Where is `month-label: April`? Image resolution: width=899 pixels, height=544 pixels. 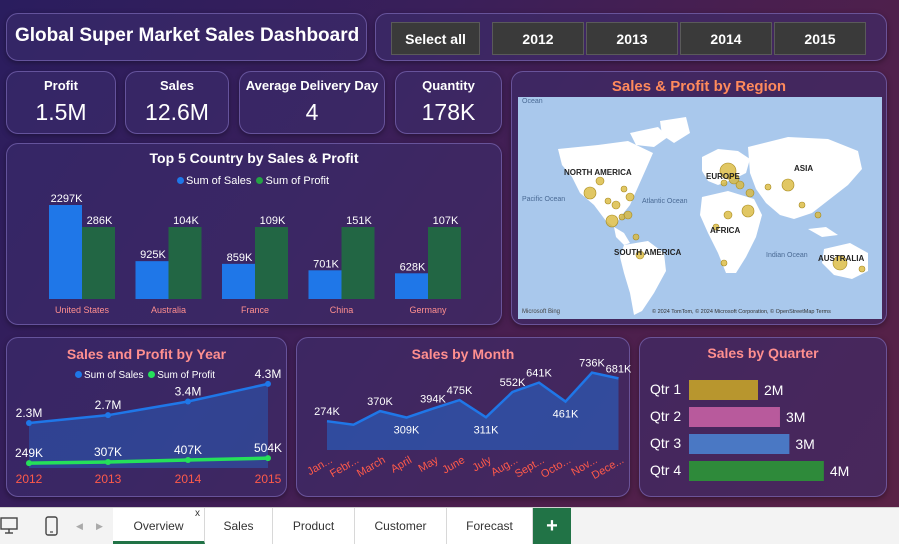
month-label: April is located at coordinates (401, 464).